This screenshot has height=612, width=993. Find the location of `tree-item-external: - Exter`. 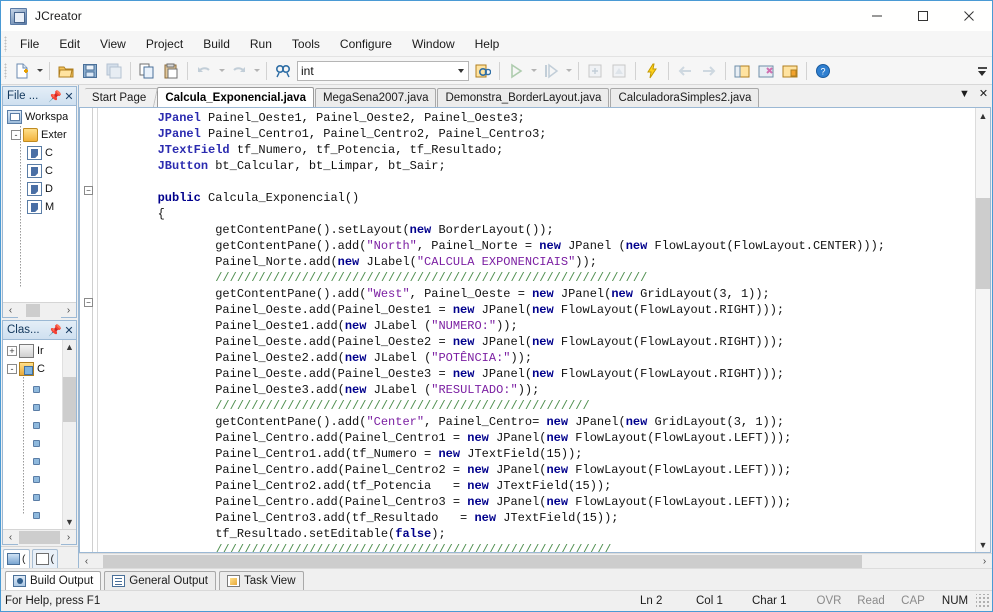

tree-item-external: - Exter is located at coordinates (40, 135).